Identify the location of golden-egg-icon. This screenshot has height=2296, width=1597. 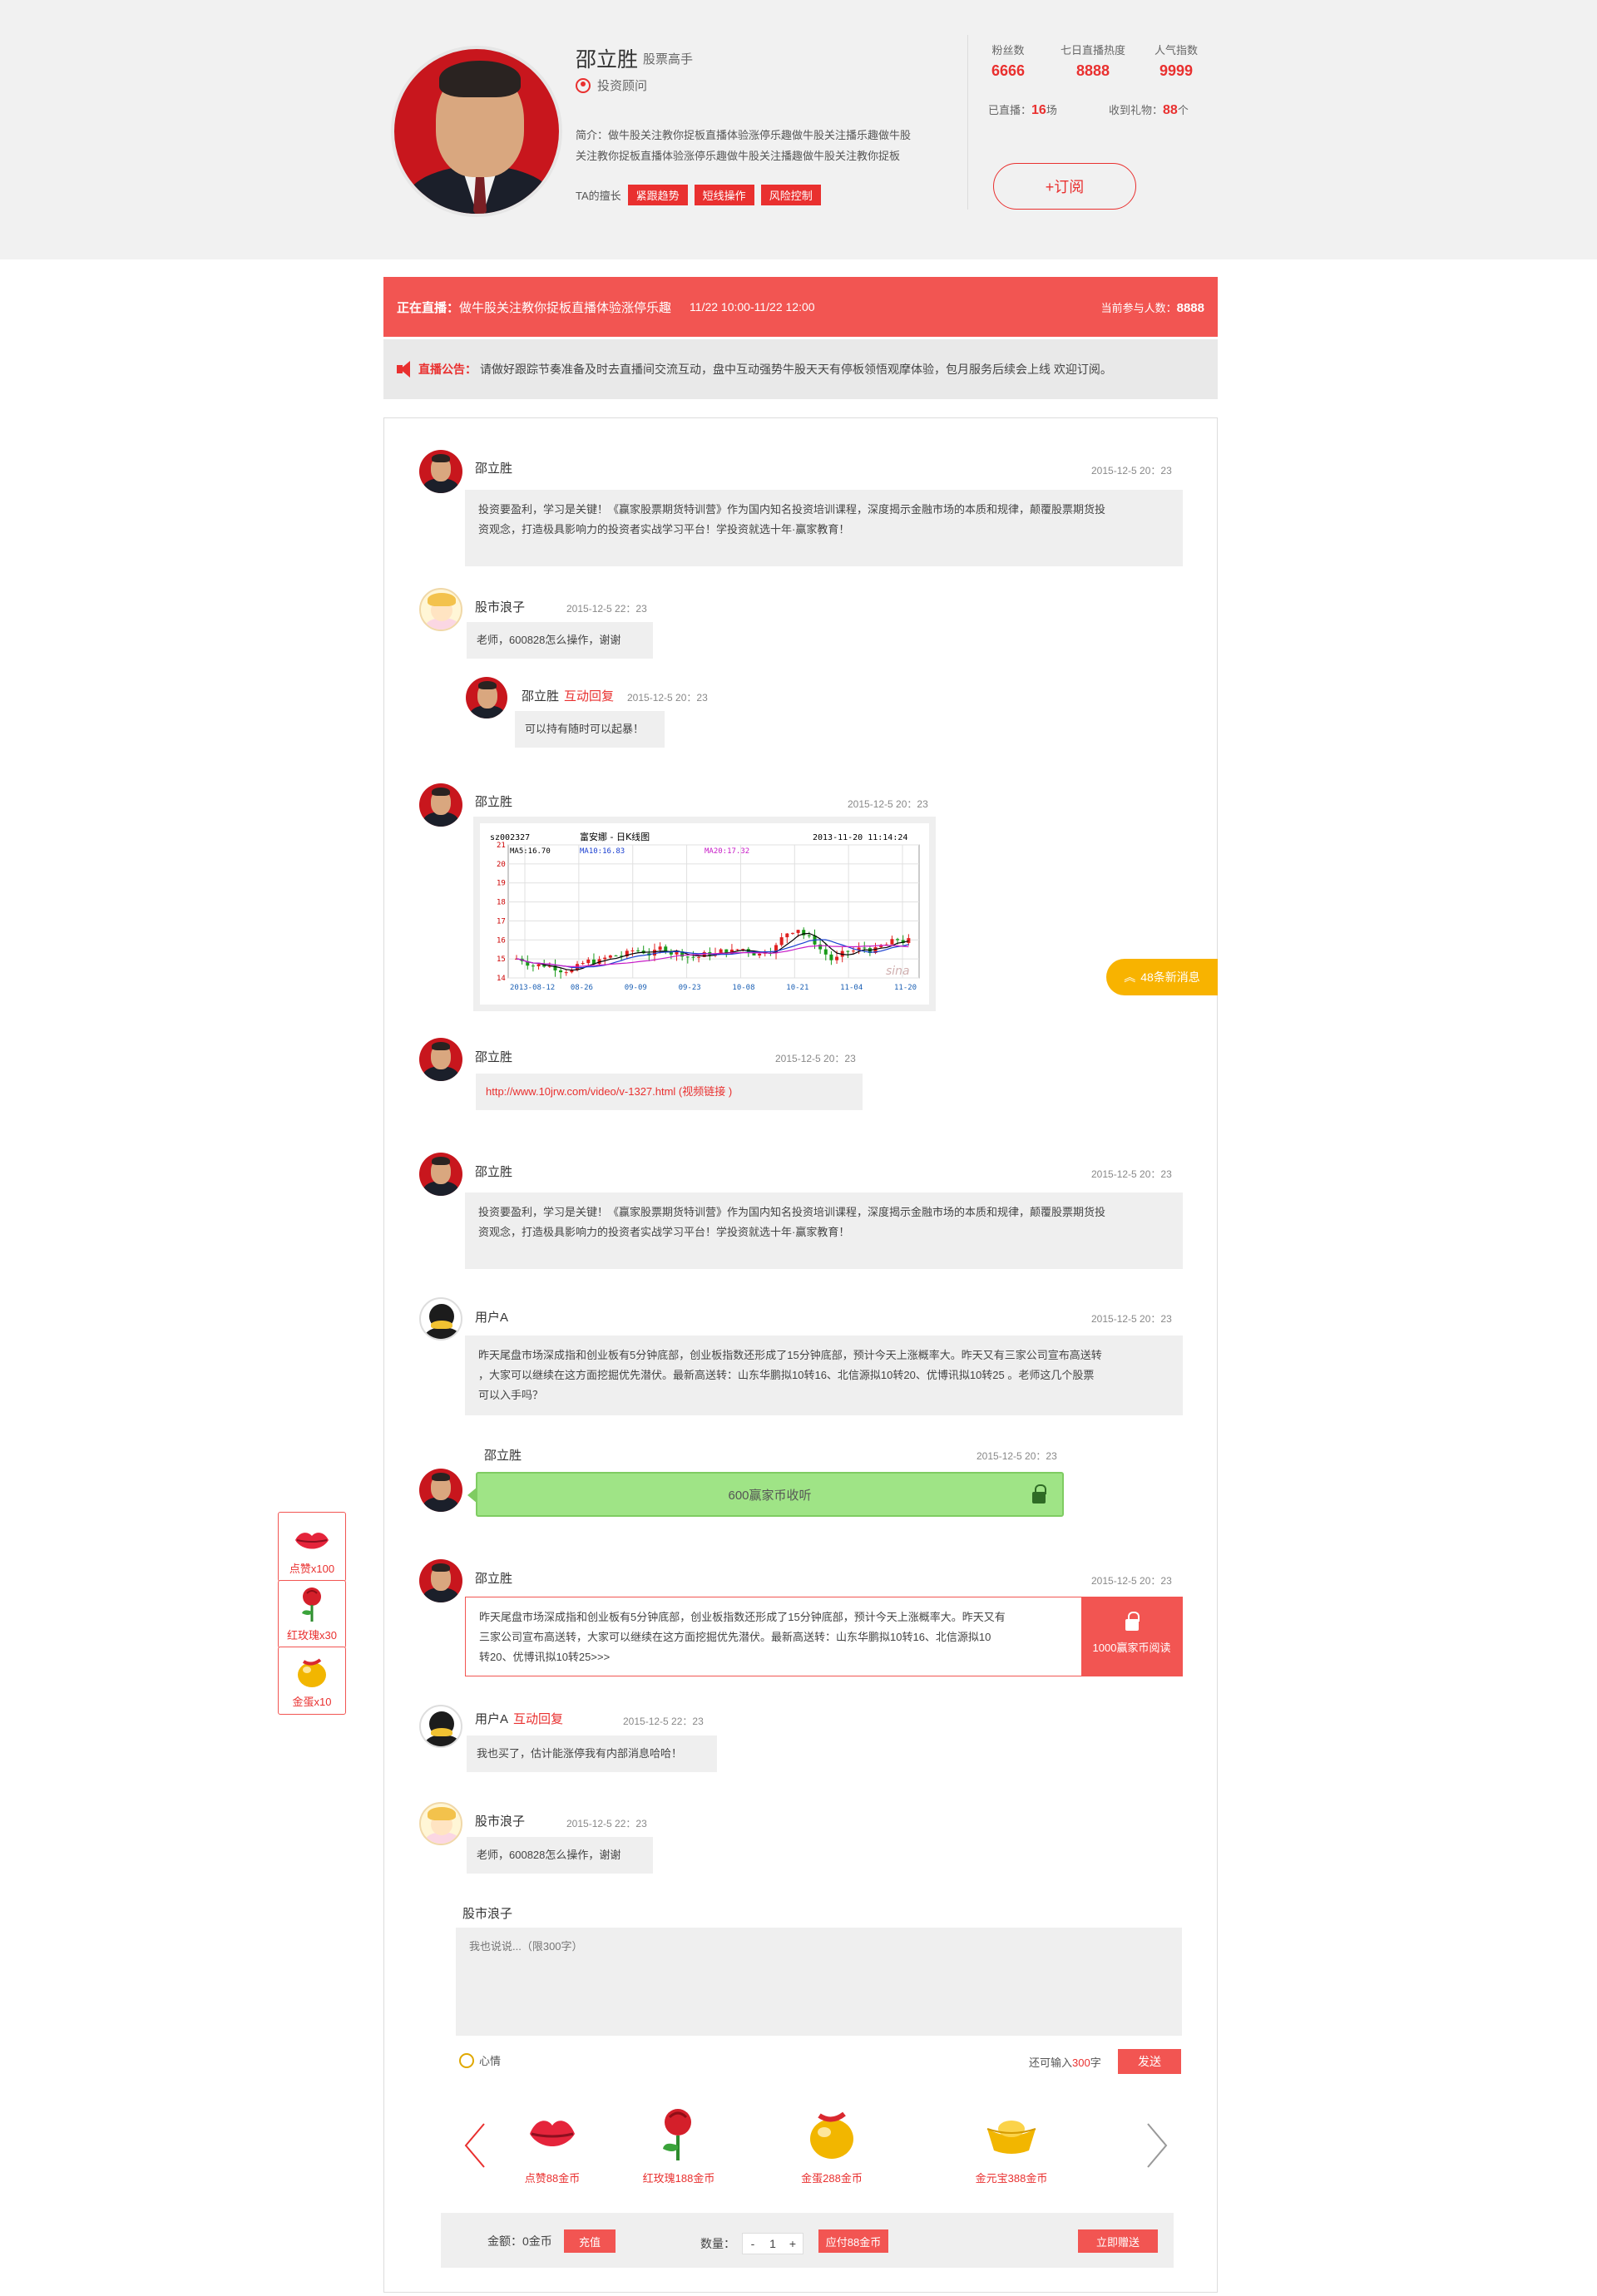
(312, 1672).